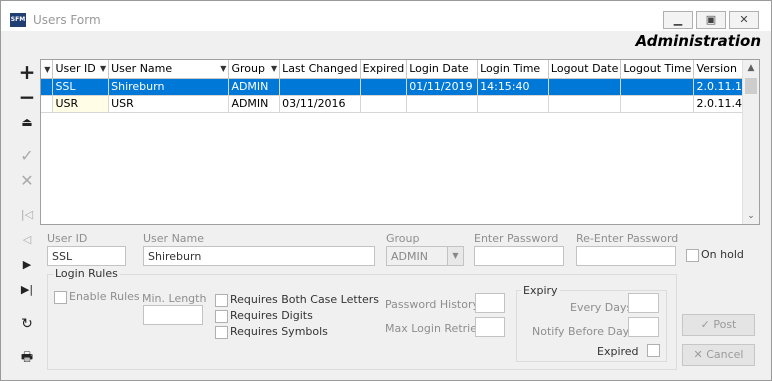 The height and width of the screenshot is (381, 772). Describe the element at coordinates (718, 355) in the screenshot. I see `cancel-button: ✕ Cancel` at that location.